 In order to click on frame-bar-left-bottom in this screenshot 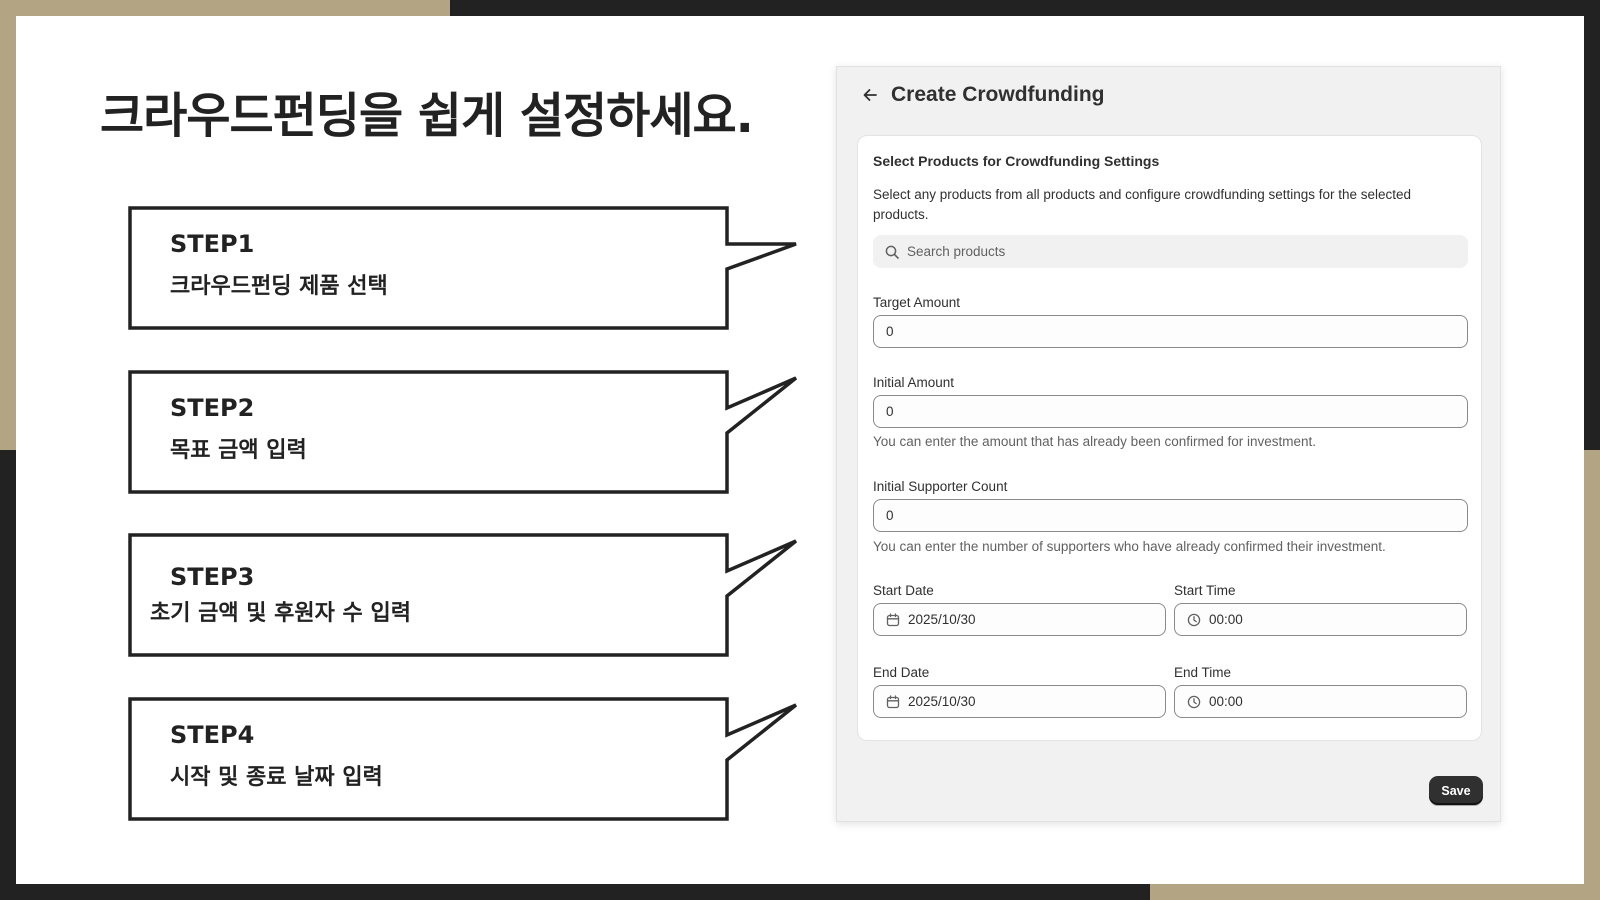, I will do `click(8, 675)`.